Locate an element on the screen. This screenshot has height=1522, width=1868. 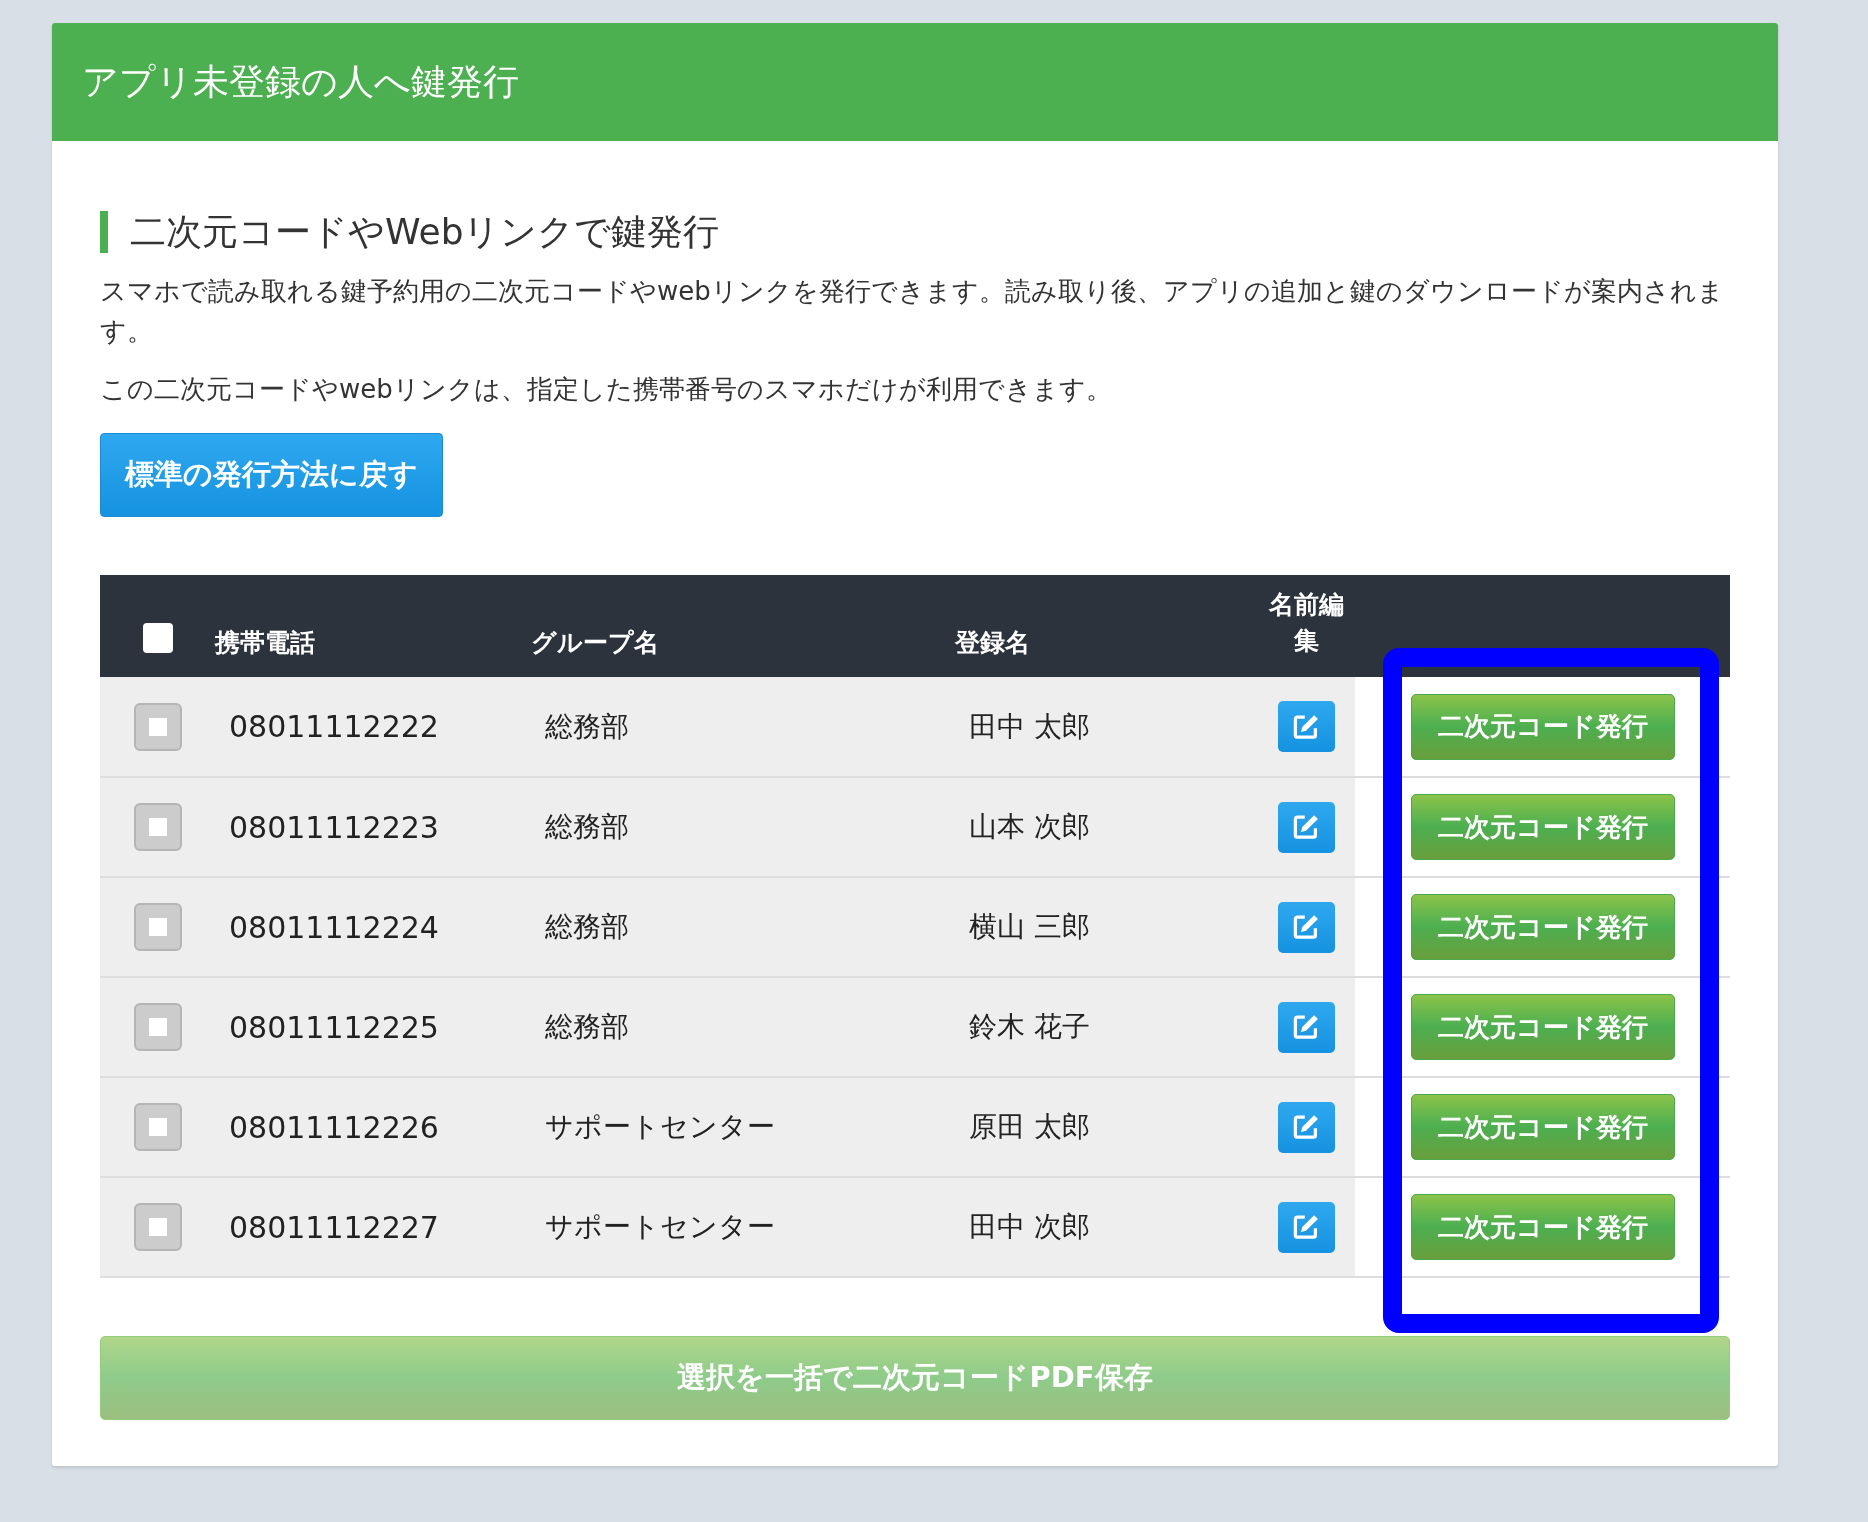
description-text: この二次元コードやwebリンクは、指定した携帯番号のスマホだけが利用できます。 is located at coordinates (606, 389).